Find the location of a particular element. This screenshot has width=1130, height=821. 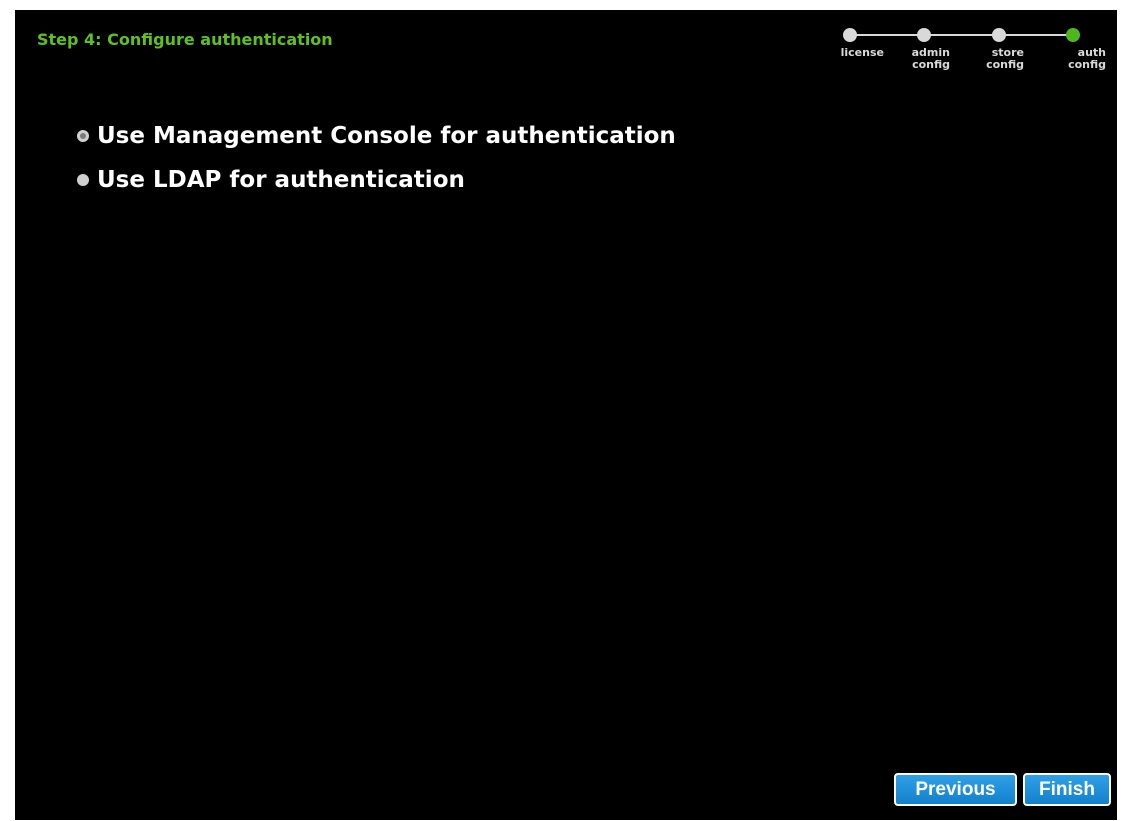

progress-dot-auth-config is located at coordinates (1073, 35).